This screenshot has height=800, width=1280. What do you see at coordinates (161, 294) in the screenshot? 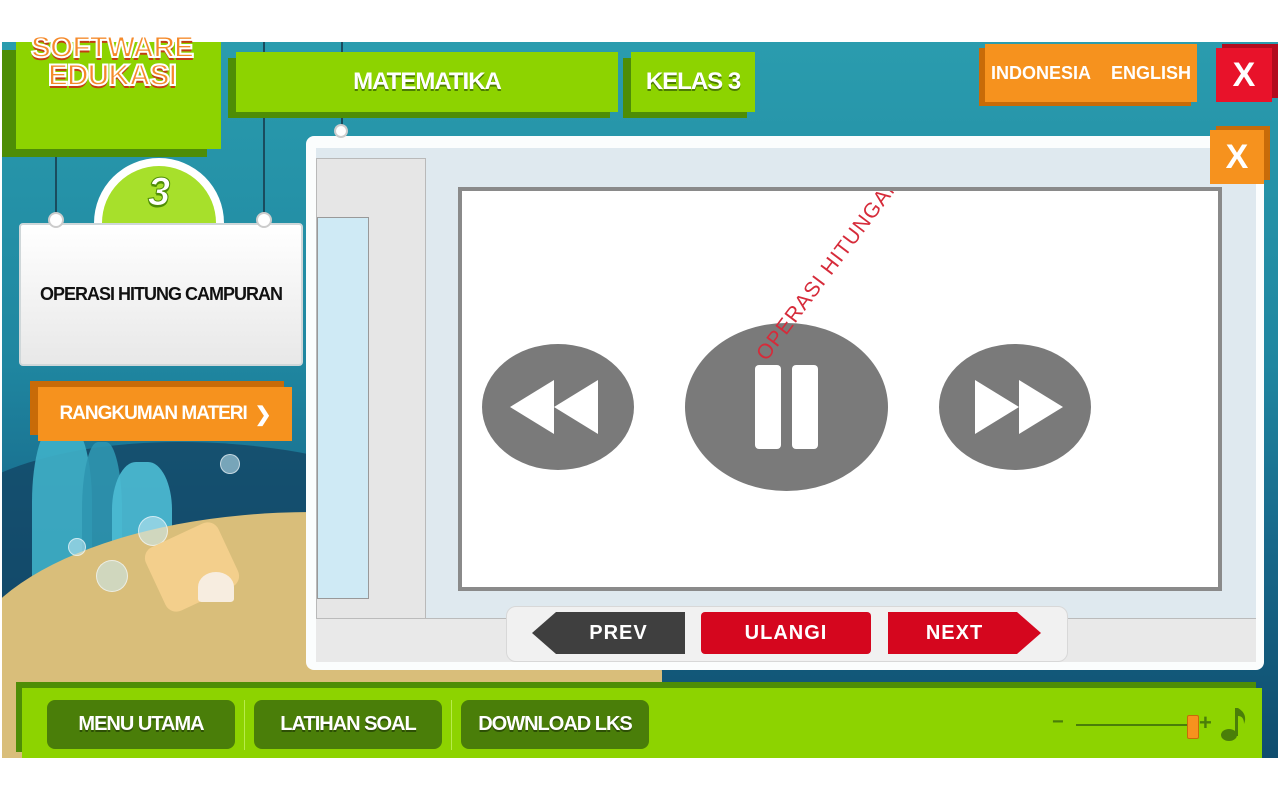
I see `lesson-title: OPERASI HITUNG CAMPURAN` at bounding box center [161, 294].